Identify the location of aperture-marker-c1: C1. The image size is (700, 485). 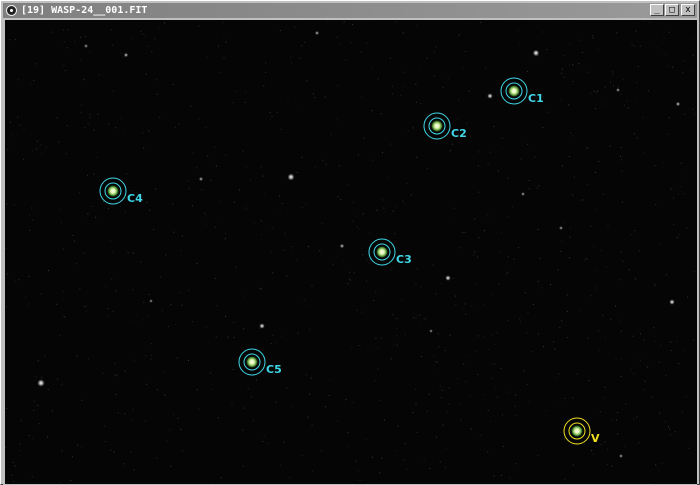
(522, 91).